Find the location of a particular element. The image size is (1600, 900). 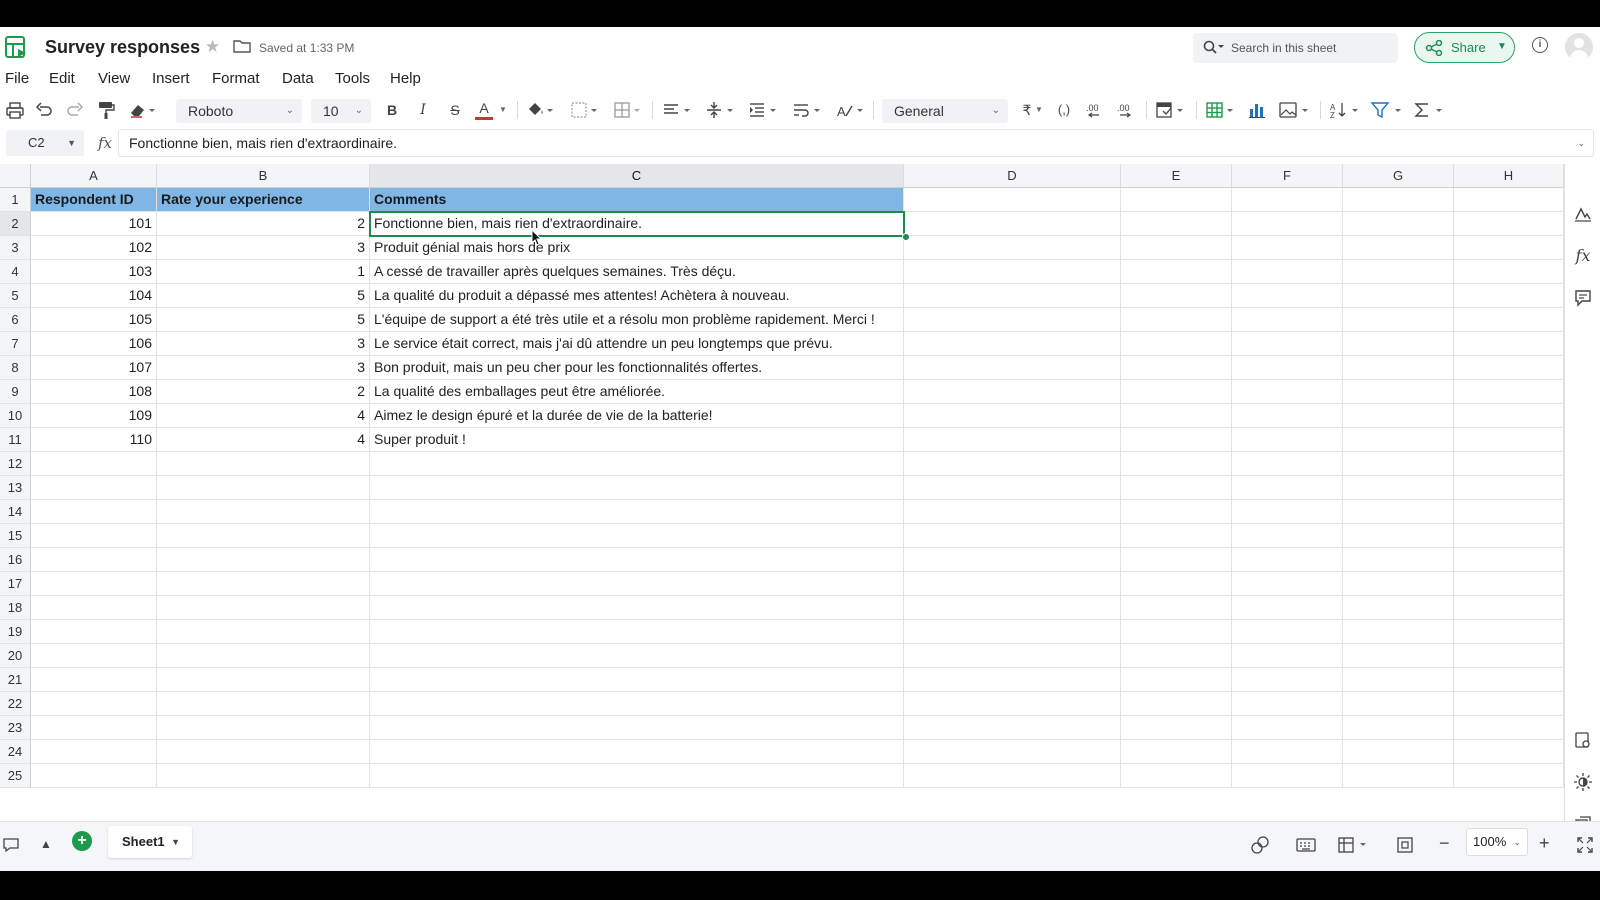

row-header: 8 is located at coordinates (15, 368).